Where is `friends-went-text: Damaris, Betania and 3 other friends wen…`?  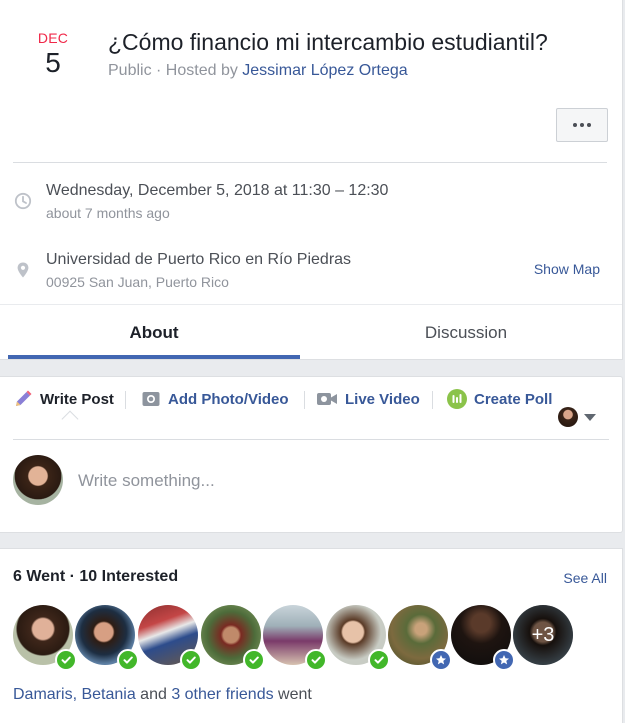
friends-went-text: Damaris, Betania and 3 other friends wen… is located at coordinates (162, 695).